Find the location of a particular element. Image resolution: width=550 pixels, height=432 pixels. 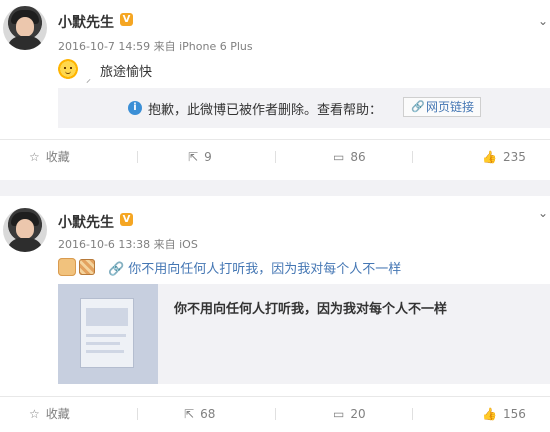

clap-emoji-icon is located at coordinates (67, 267).